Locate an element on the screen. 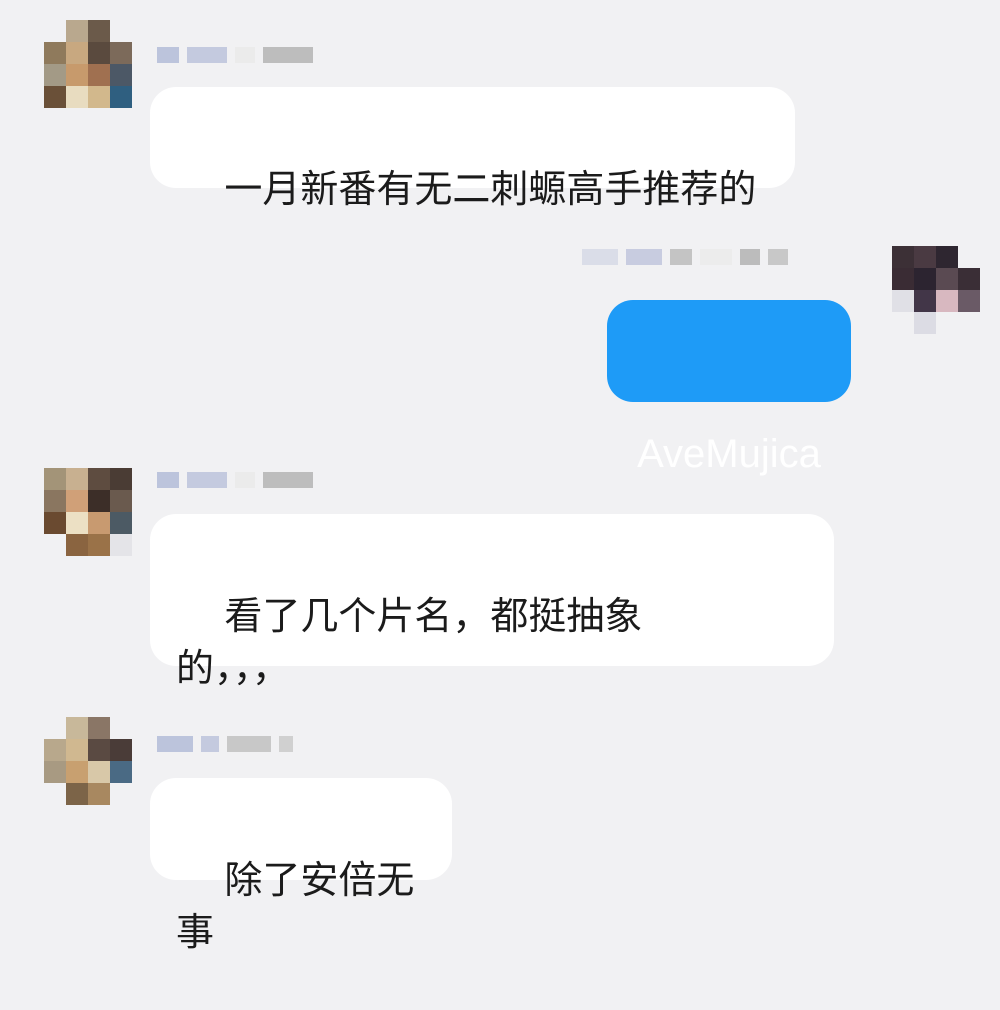 The width and height of the screenshot is (1000, 1010). message-bubble-incoming: 看了几个片名，都挺抽象 的，，， is located at coordinates (492, 602).